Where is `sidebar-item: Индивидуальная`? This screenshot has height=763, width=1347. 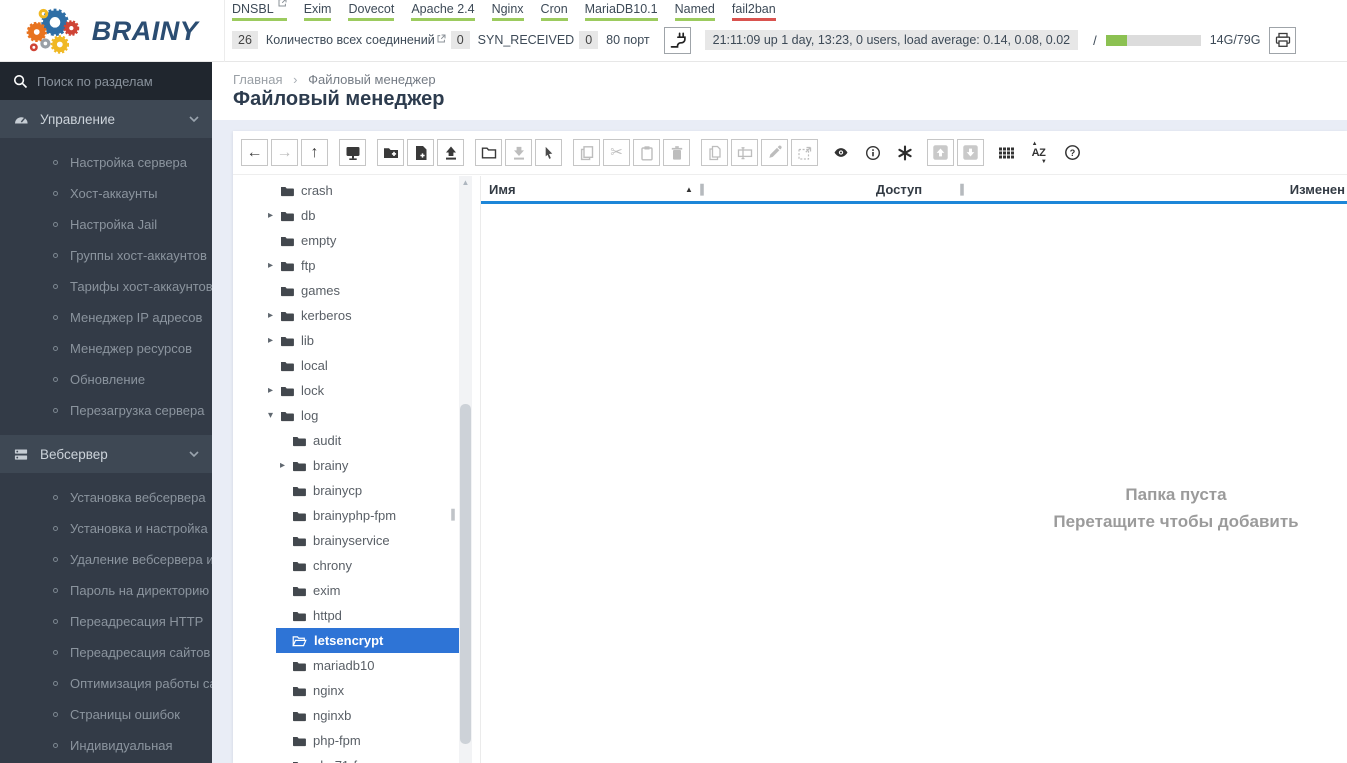
sidebar-item: Индивидуальная is located at coordinates (106, 745).